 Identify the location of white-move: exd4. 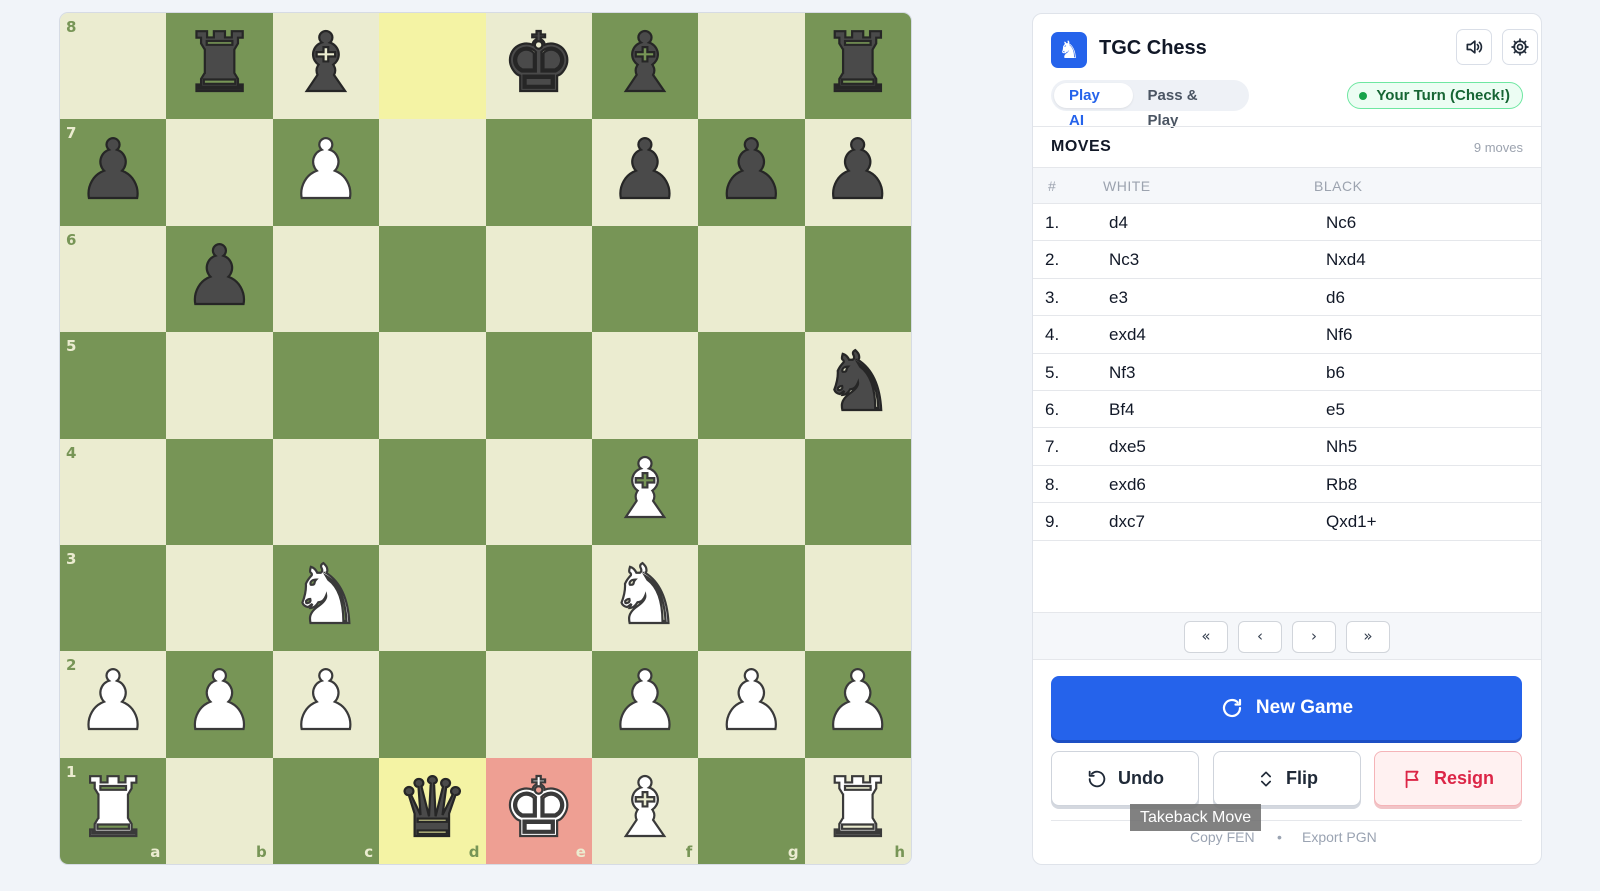
(1127, 335).